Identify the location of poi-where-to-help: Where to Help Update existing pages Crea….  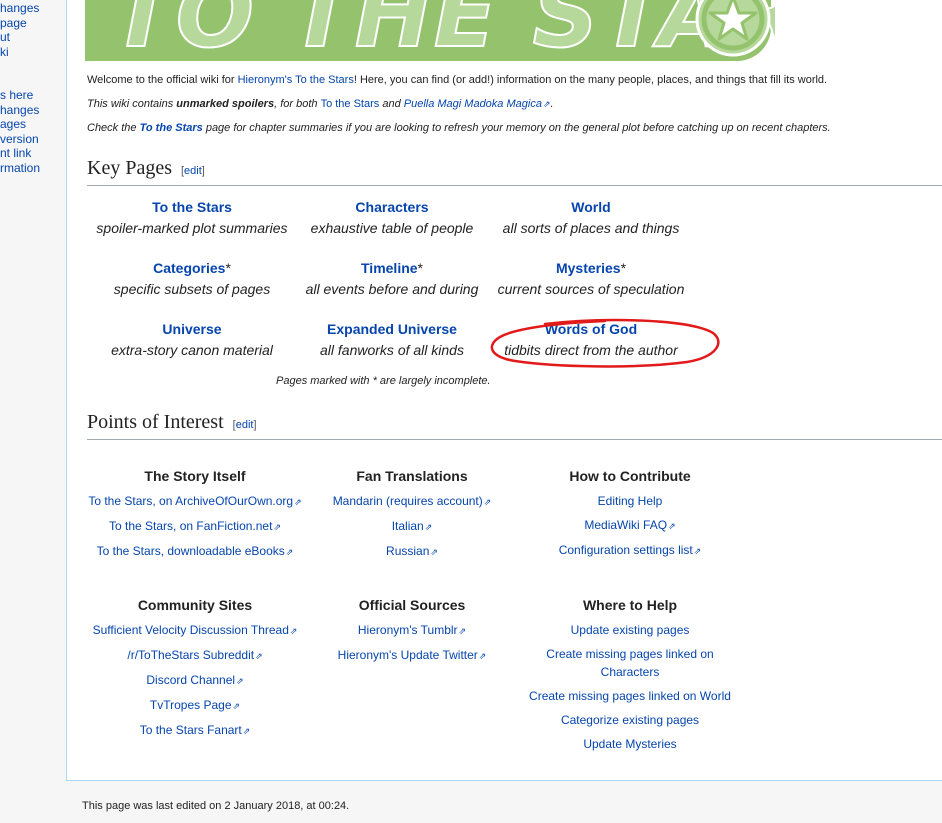
(630, 676).